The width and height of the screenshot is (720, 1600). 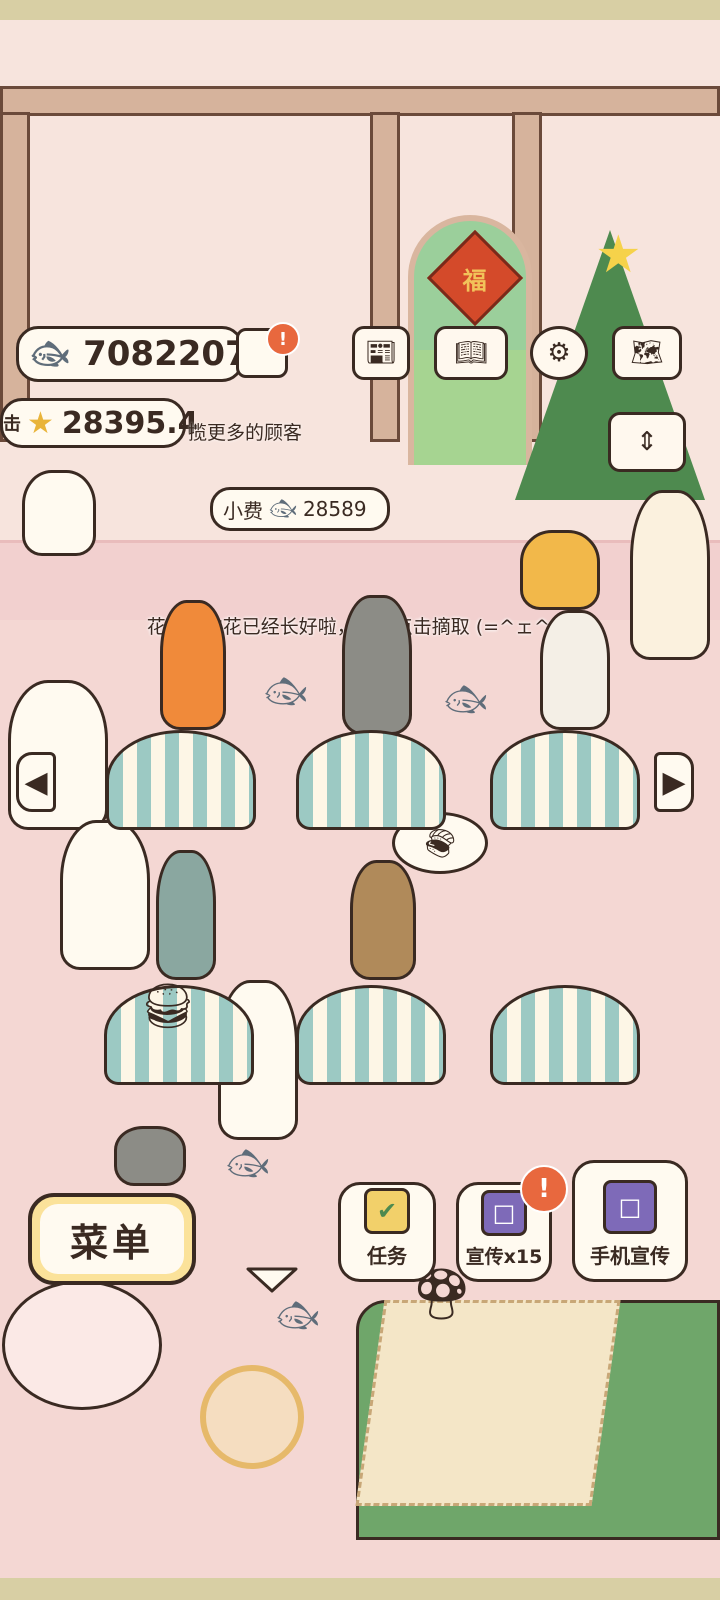 I want to click on sort-toggle-icon: ⇕, so click(x=647, y=442).